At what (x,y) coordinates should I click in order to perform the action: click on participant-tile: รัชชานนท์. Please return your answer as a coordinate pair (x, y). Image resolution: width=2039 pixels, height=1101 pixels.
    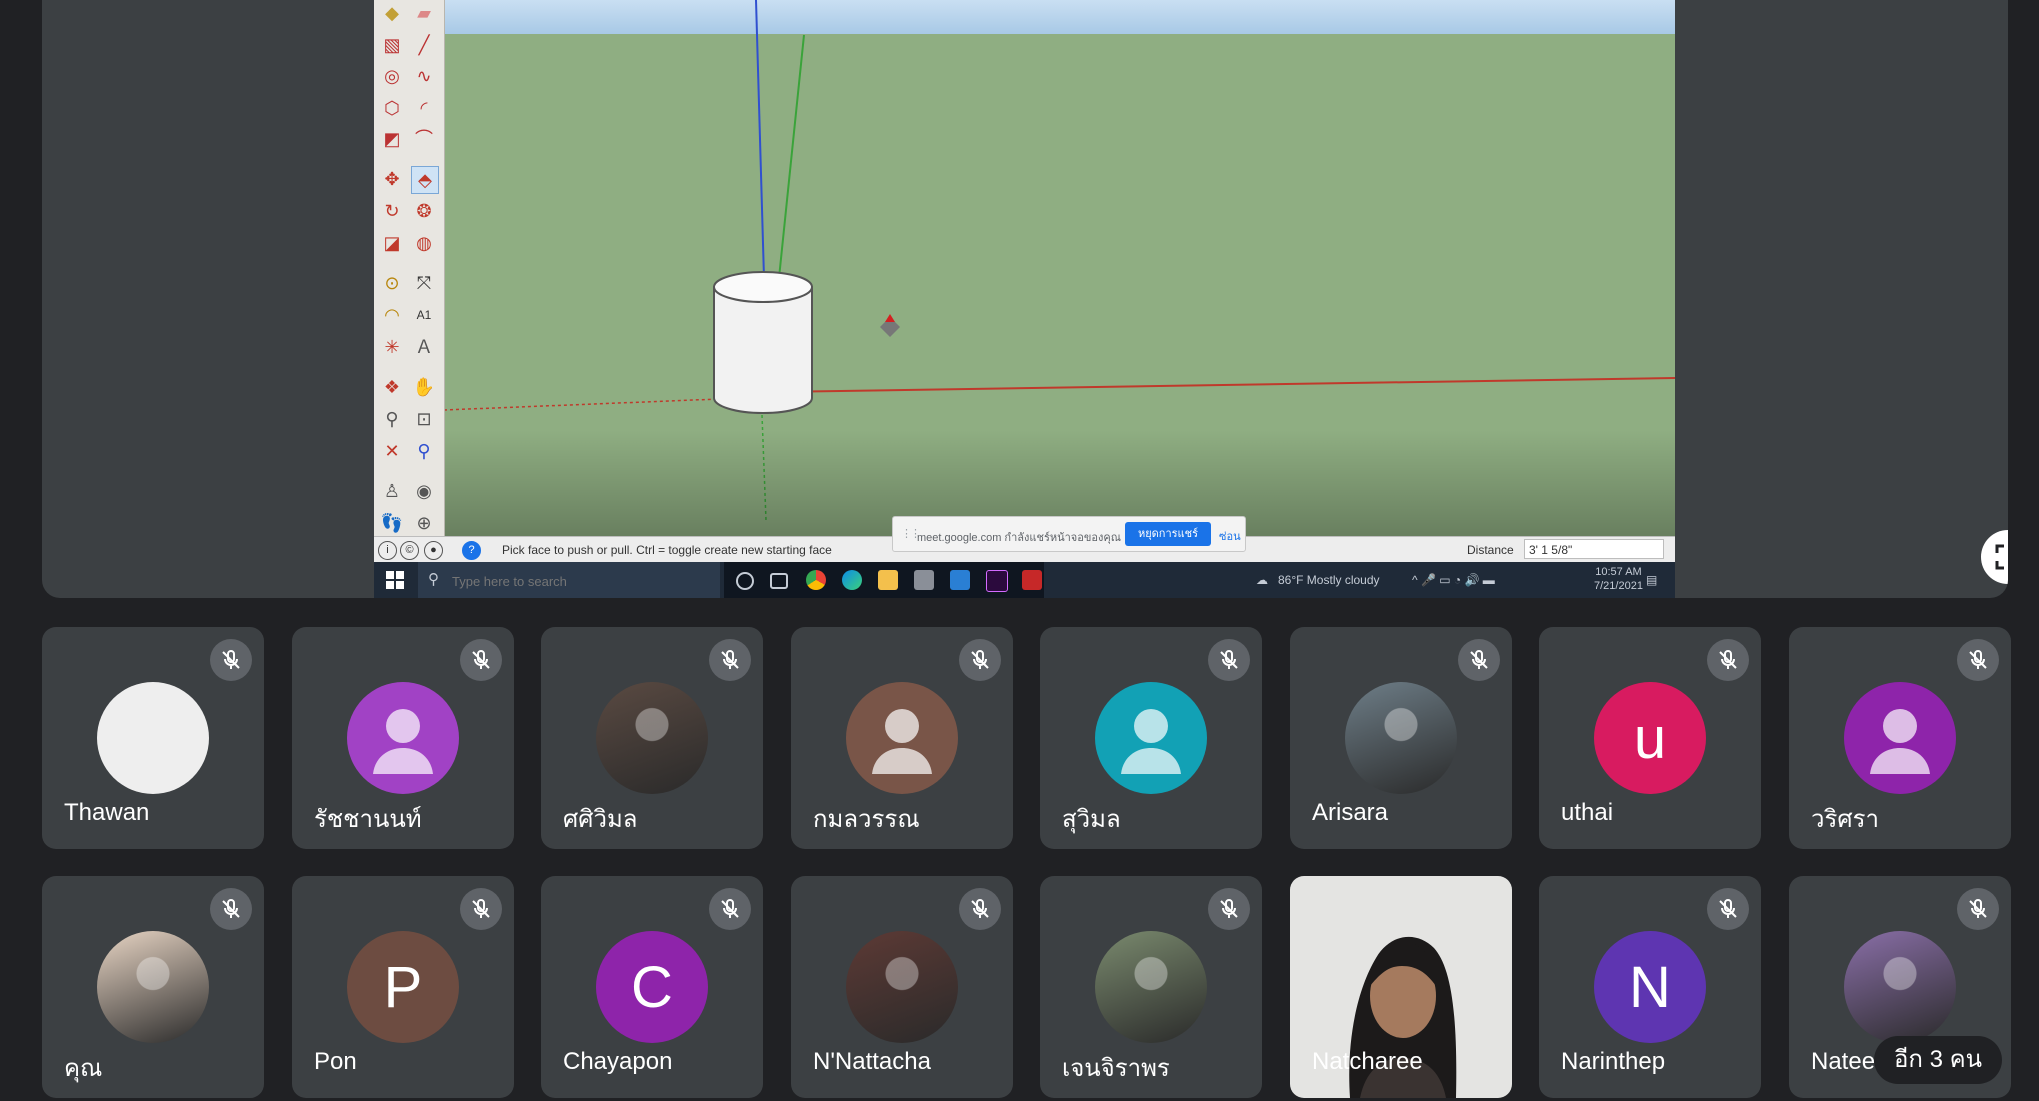
    Looking at the image, I should click on (403, 738).